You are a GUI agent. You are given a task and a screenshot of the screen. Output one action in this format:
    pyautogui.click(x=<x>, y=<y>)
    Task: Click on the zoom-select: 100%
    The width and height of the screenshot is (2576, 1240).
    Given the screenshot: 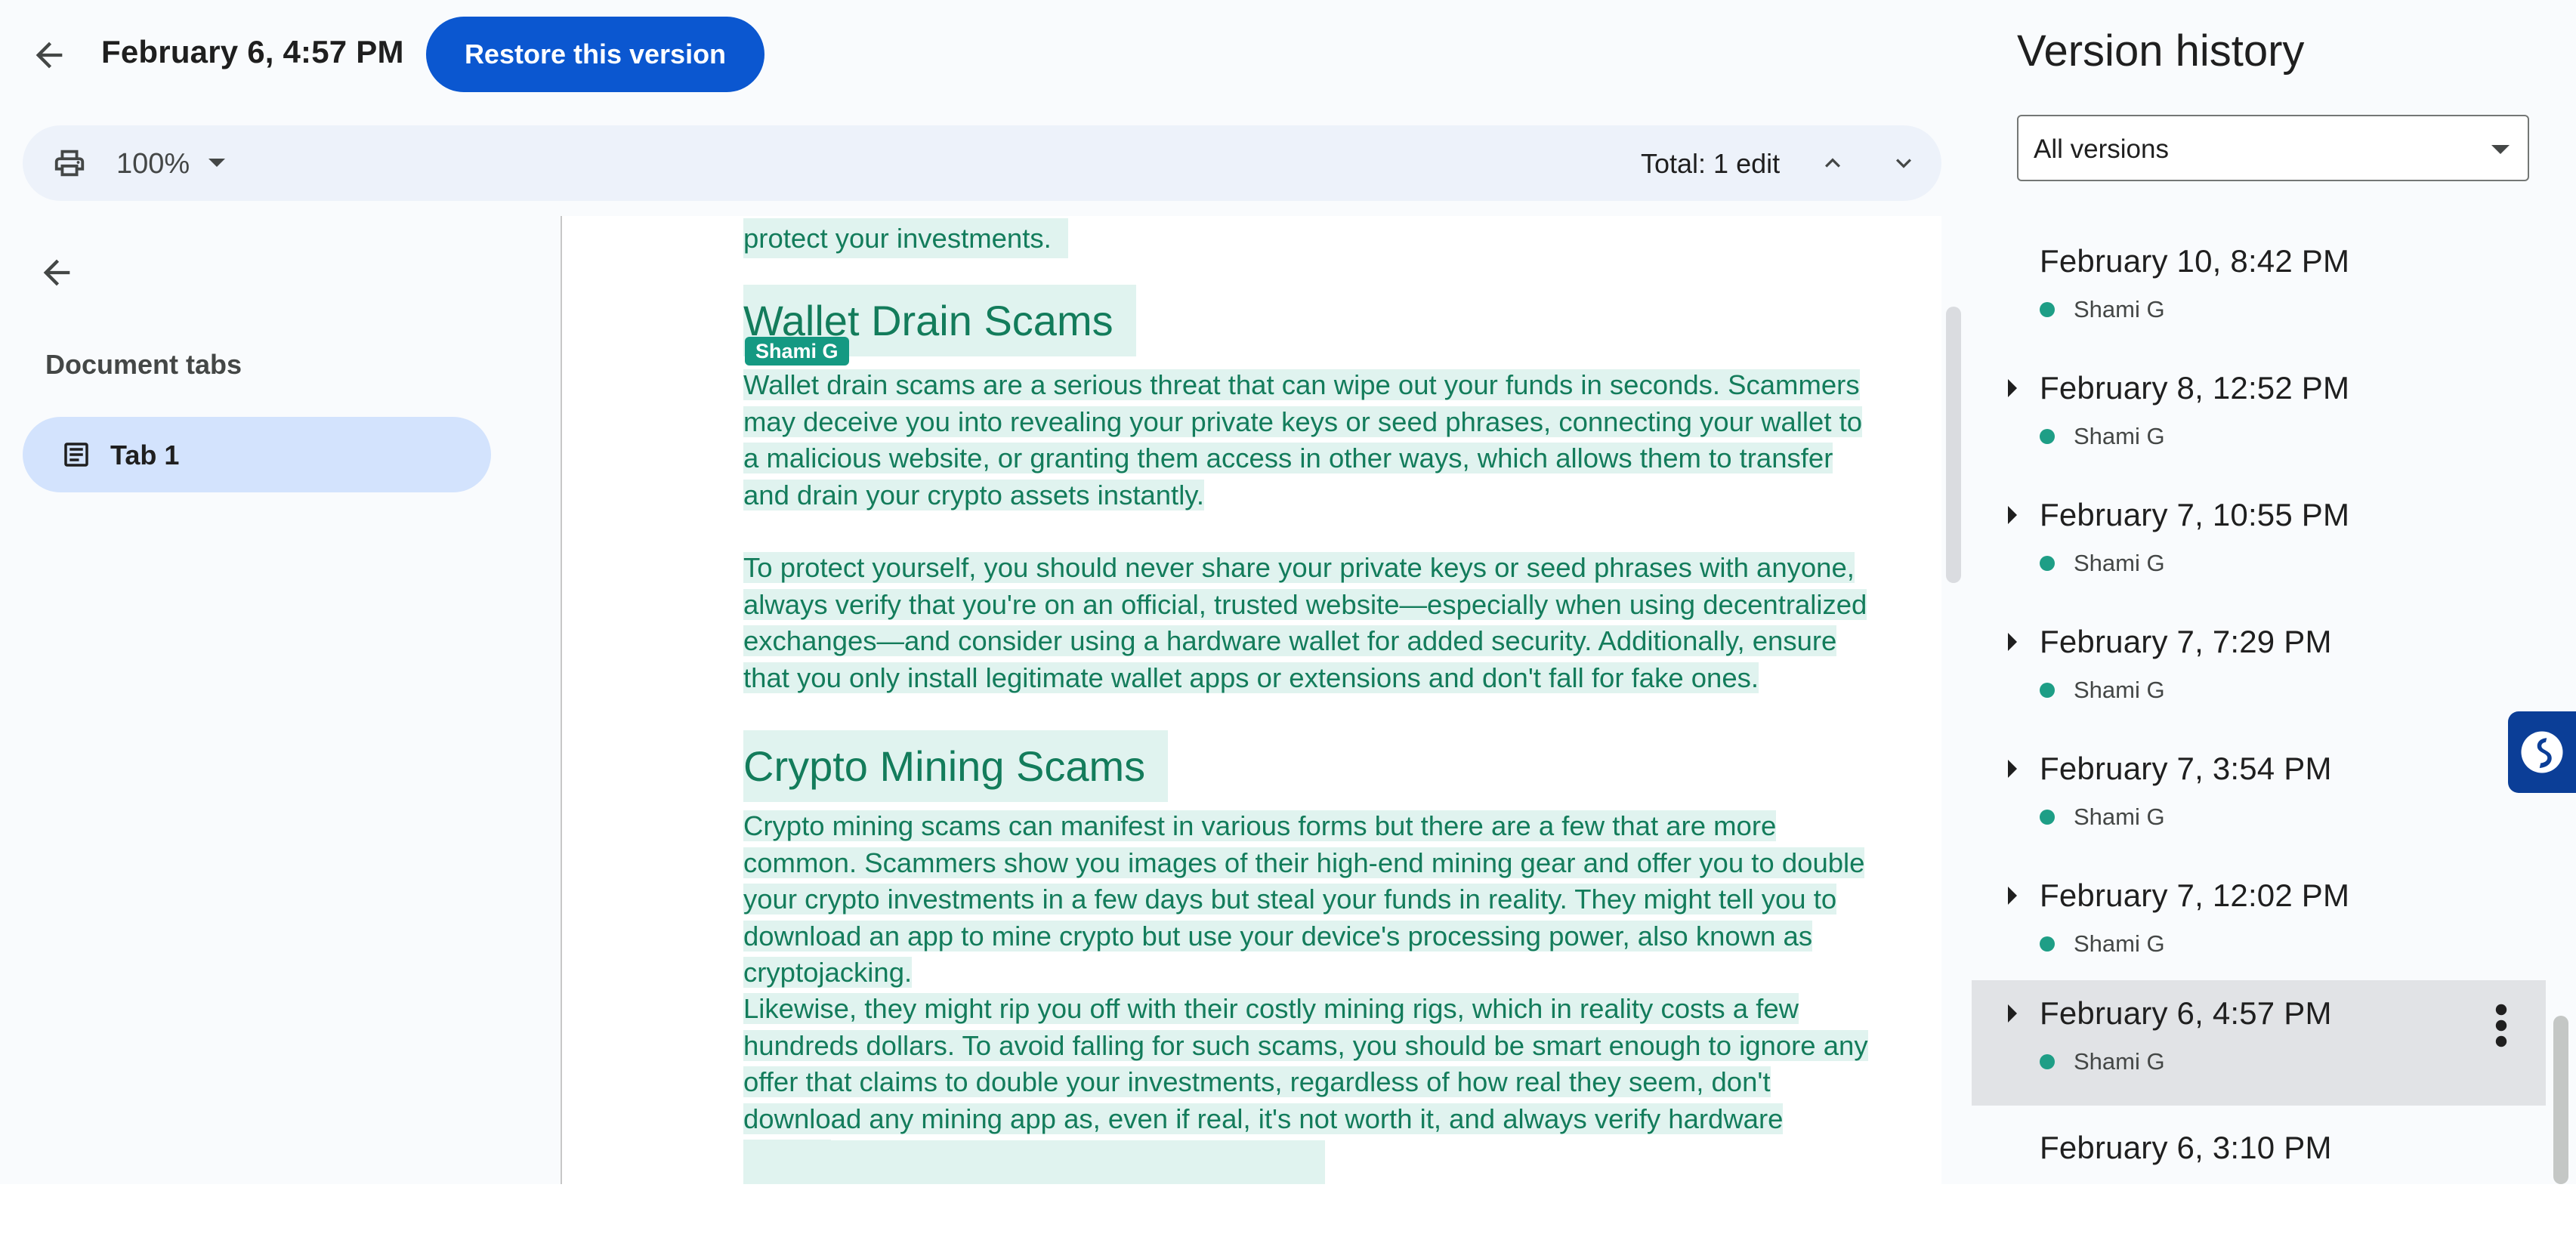 What is the action you would take?
    pyautogui.click(x=153, y=164)
    